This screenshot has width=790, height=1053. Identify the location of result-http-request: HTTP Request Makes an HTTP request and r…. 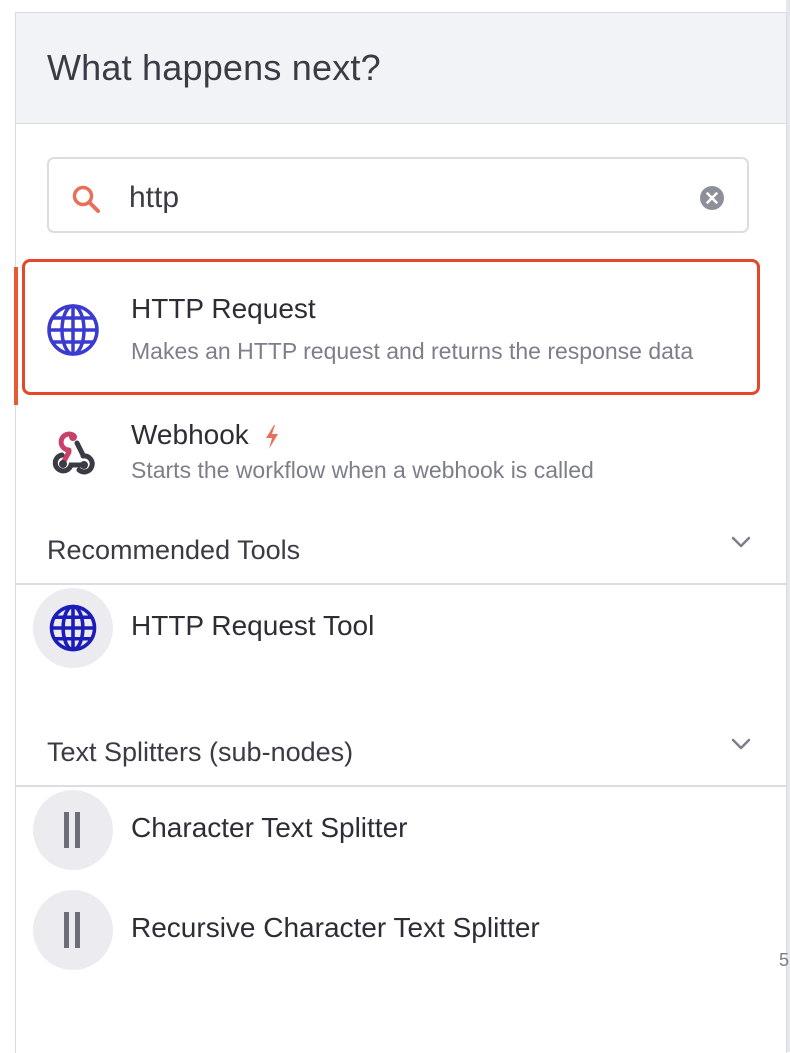
(401, 328).